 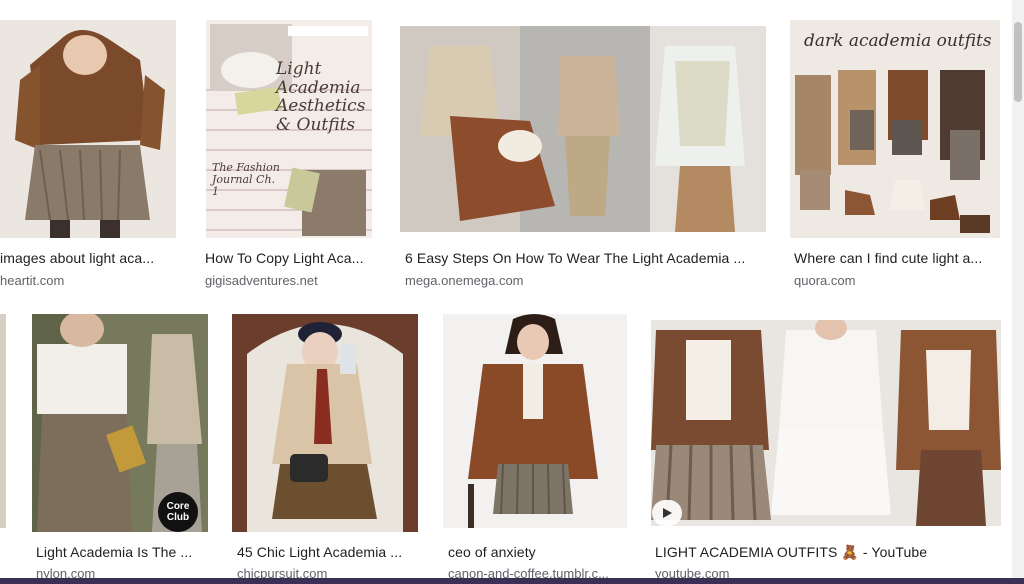 I want to click on outfit-grid-collage, so click(x=895, y=129).